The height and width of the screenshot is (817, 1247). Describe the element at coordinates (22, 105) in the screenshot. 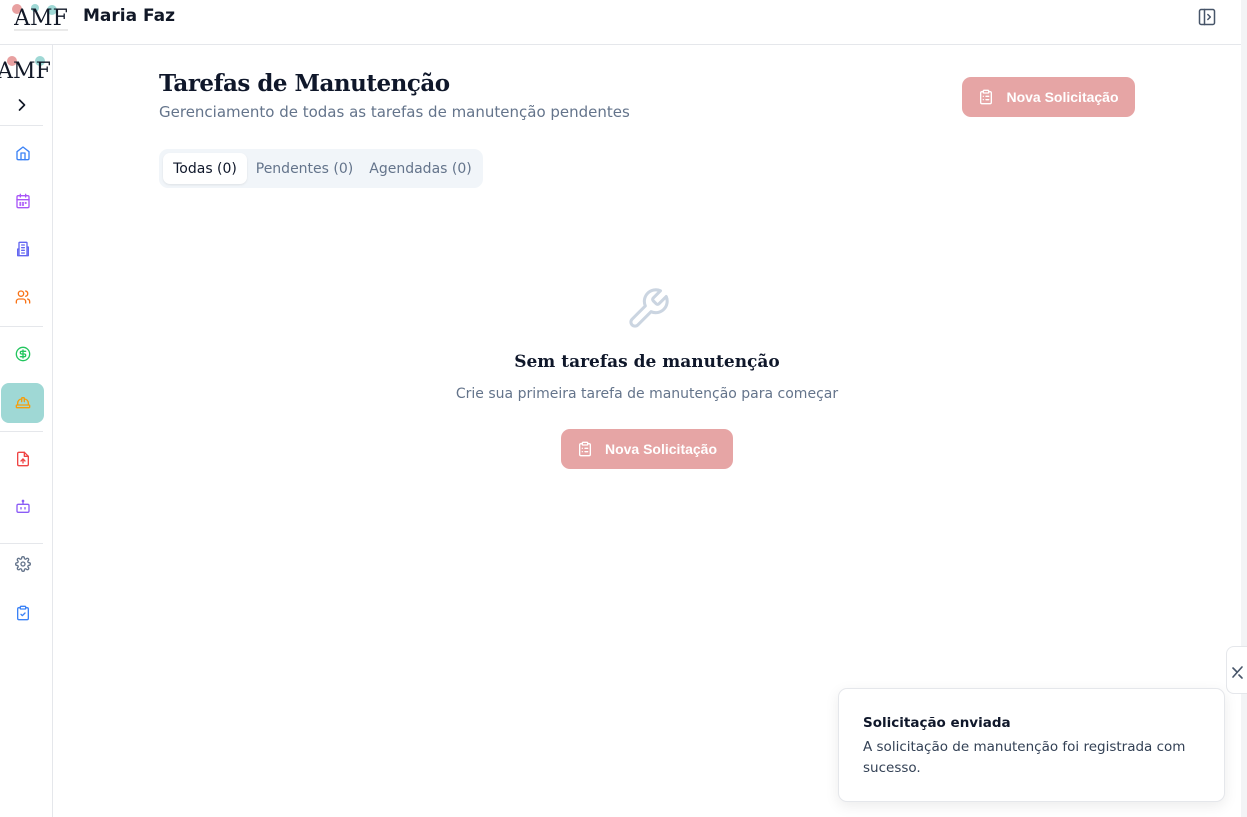

I see `chevron-right-icon` at that location.